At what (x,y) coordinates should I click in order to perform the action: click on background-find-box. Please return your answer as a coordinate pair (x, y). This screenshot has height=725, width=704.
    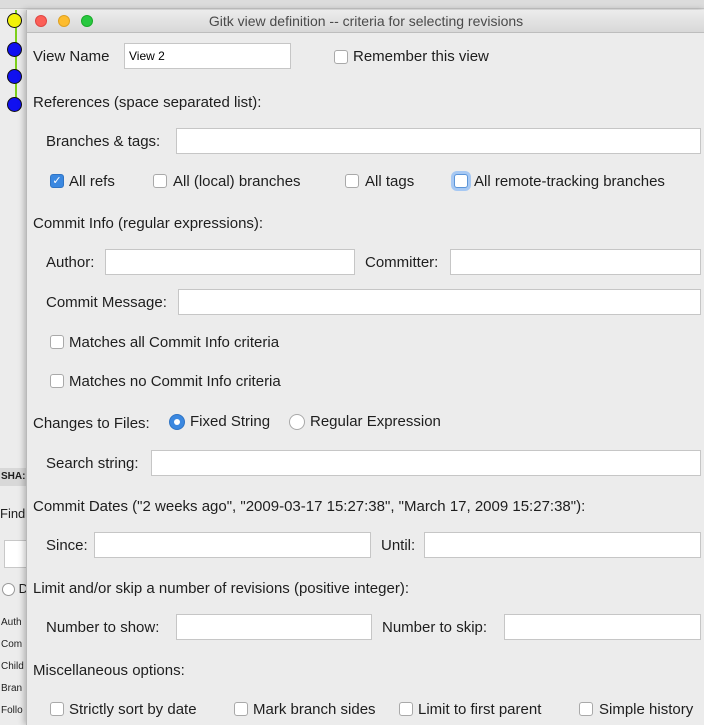
    Looking at the image, I should click on (16, 554).